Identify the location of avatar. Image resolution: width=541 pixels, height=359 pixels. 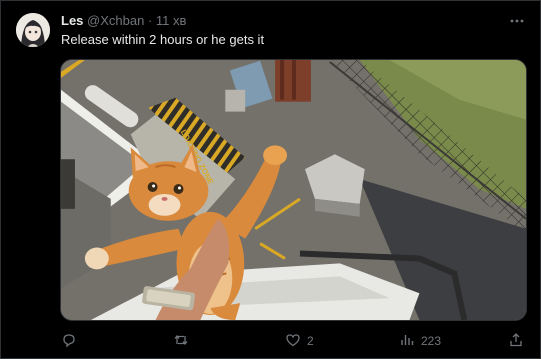
(33, 30).